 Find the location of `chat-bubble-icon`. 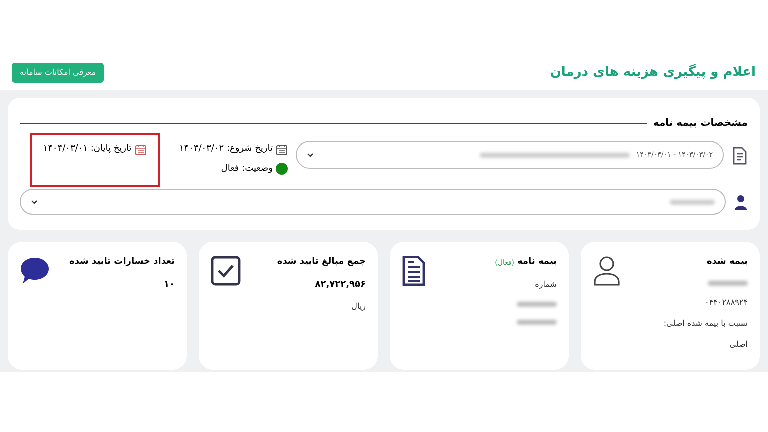

chat-bubble-icon is located at coordinates (35, 271).